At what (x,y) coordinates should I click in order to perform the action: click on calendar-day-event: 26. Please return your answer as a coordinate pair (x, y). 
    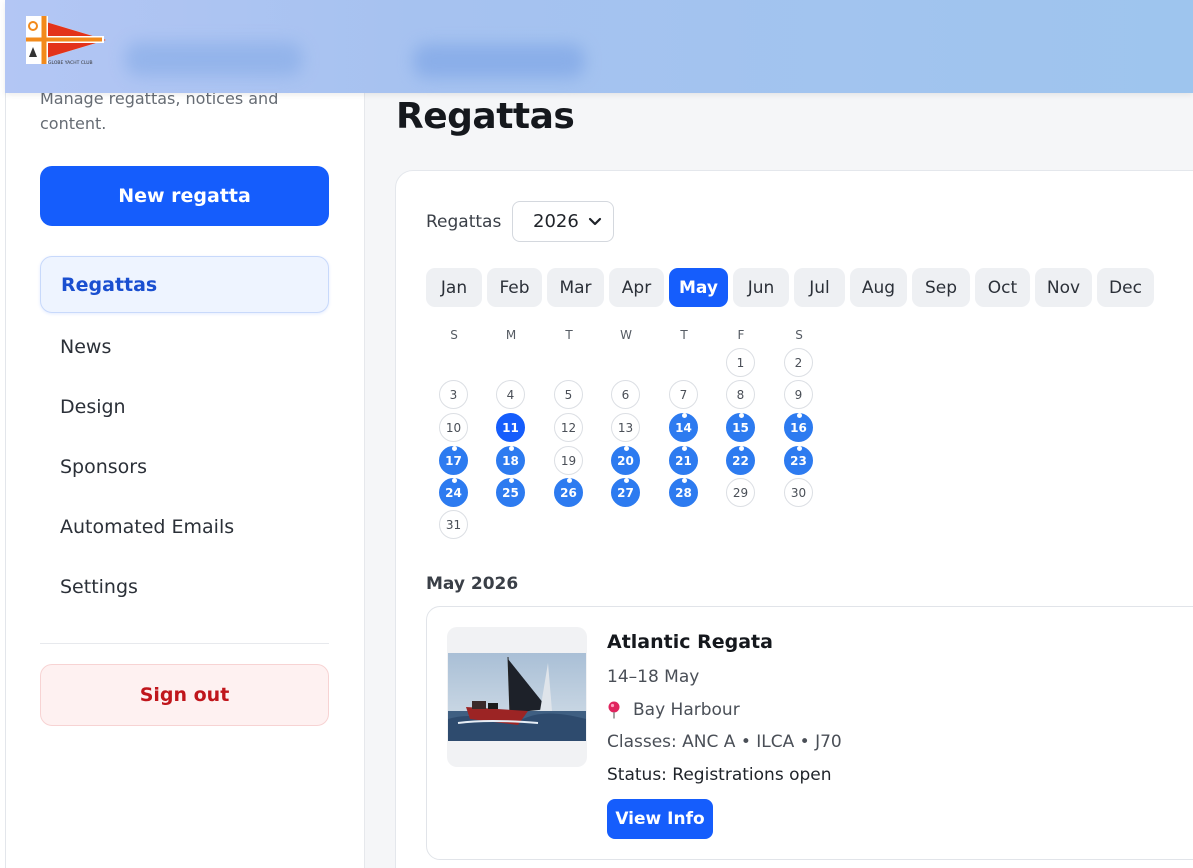
    Looking at the image, I should click on (568, 492).